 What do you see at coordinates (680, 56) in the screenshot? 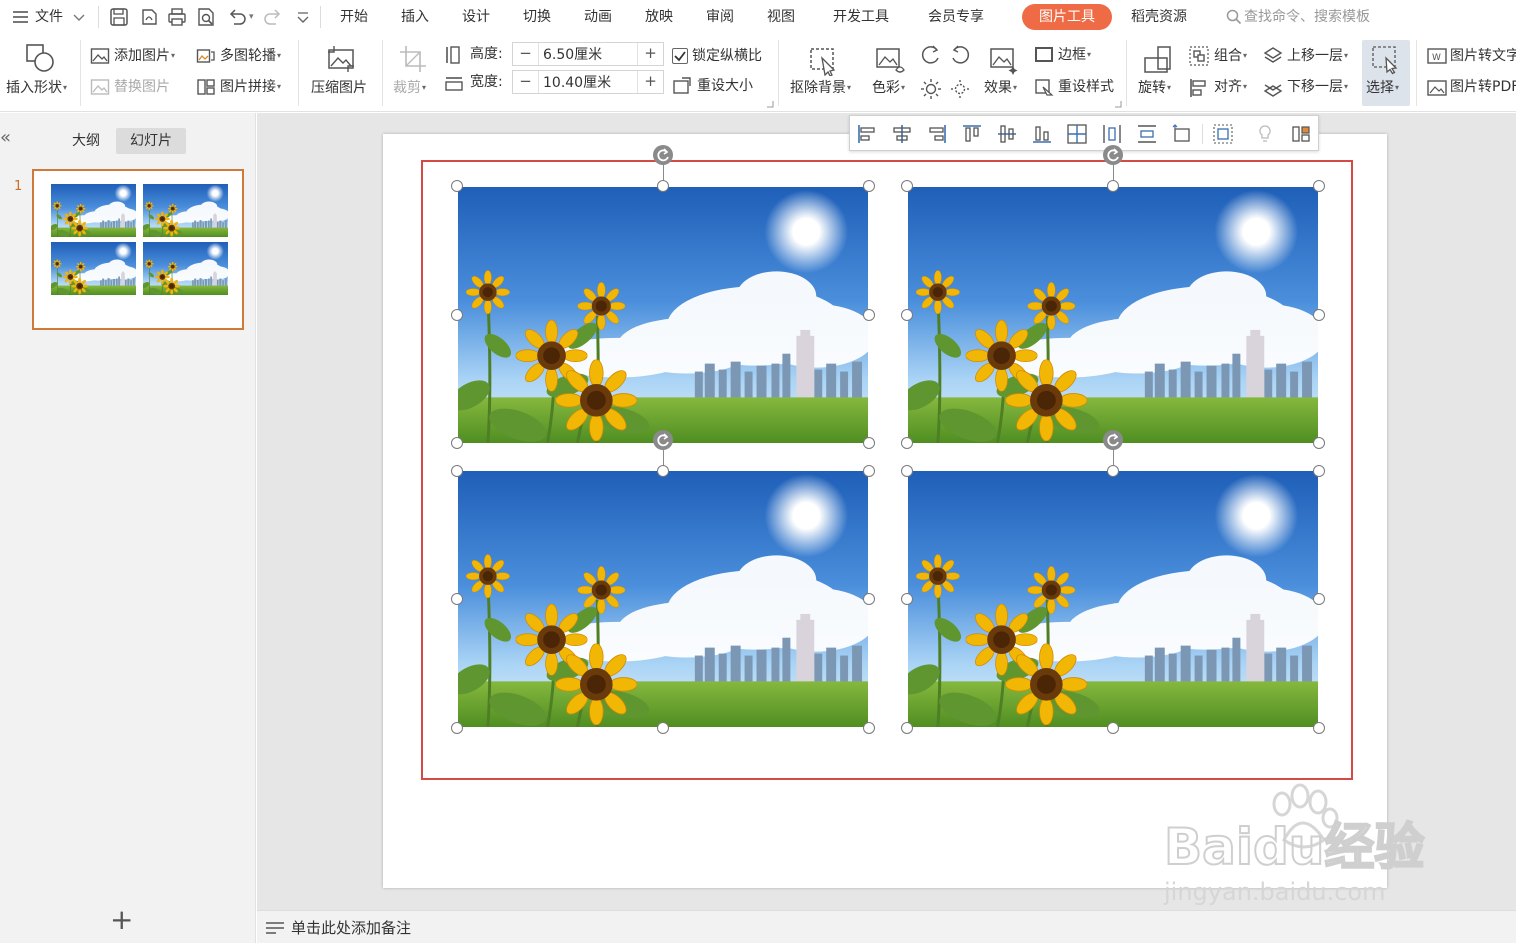
I see `lock-aspect-ratio-checkbox` at bounding box center [680, 56].